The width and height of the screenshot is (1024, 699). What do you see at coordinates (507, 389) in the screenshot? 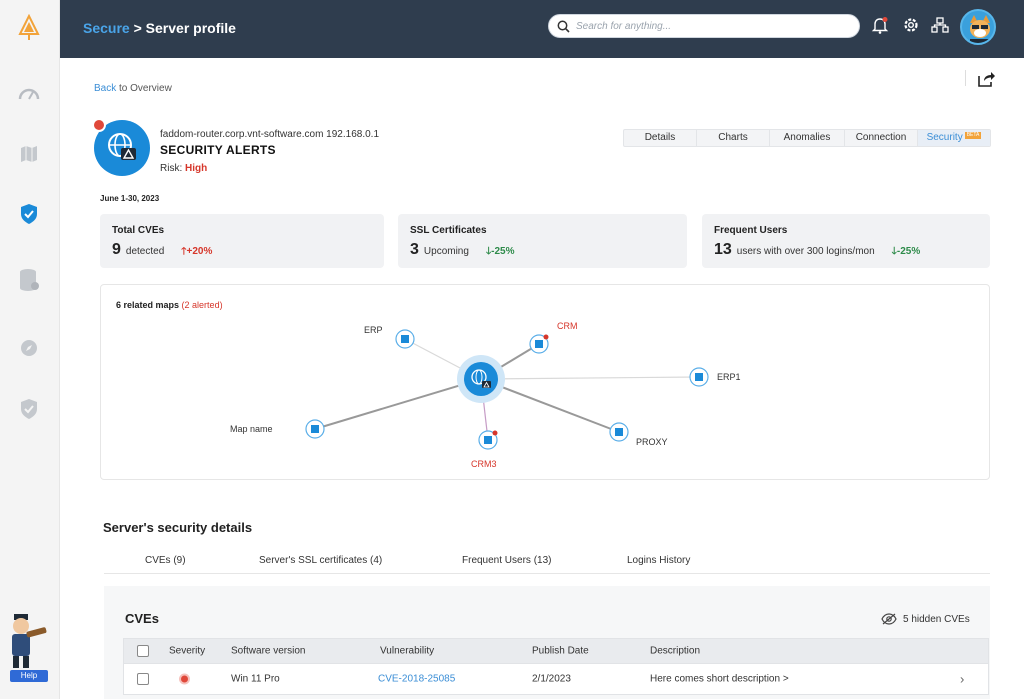
I see `map-graph` at bounding box center [507, 389].